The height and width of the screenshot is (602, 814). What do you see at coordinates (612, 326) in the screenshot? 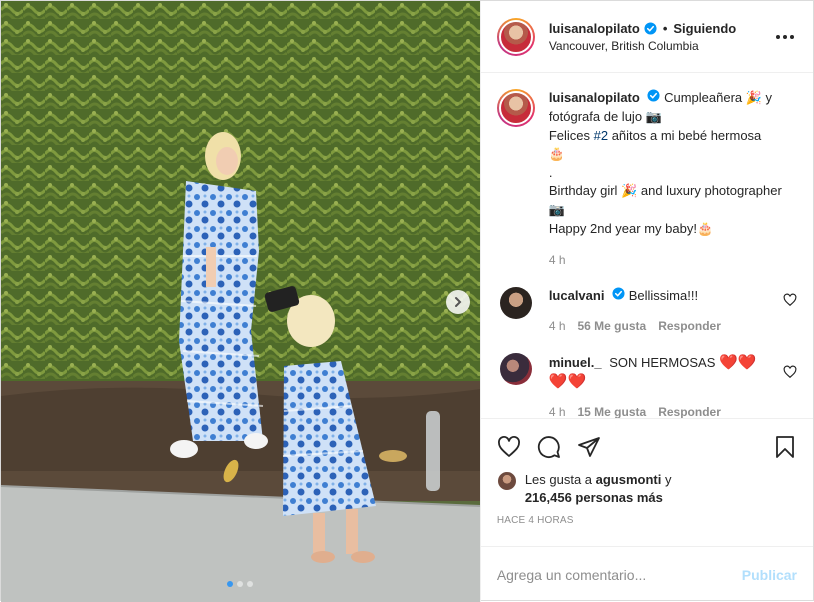
I see `comment-likes: 56 Me gusta` at bounding box center [612, 326].